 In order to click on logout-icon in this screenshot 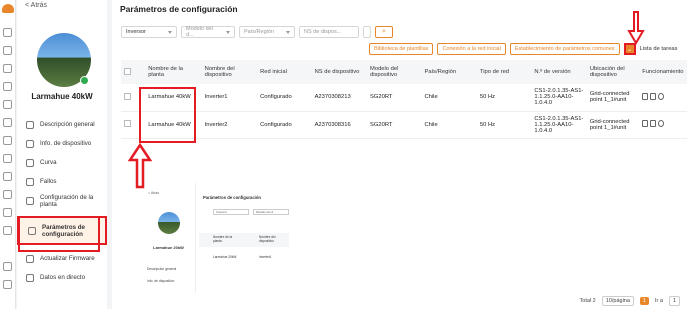, I will do `click(7, 284)`.